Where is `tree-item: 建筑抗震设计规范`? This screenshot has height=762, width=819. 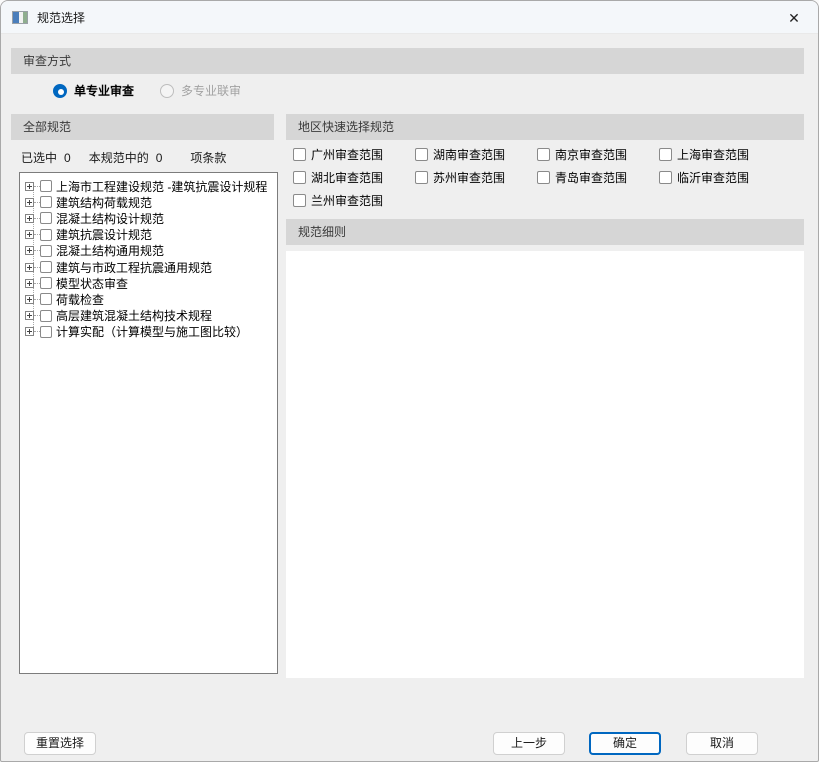 tree-item: 建筑抗震设计规范 is located at coordinates (148, 235).